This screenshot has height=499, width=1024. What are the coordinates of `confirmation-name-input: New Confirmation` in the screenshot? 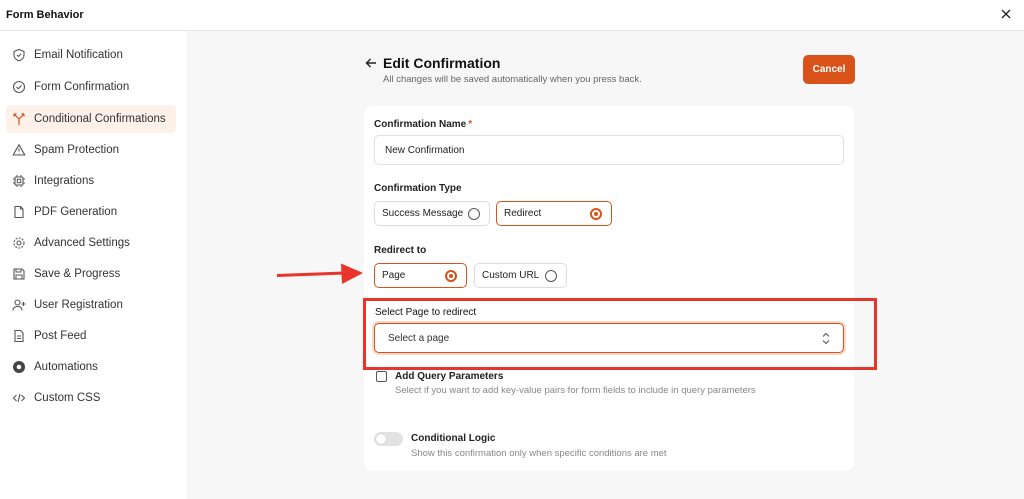 It's located at (609, 150).